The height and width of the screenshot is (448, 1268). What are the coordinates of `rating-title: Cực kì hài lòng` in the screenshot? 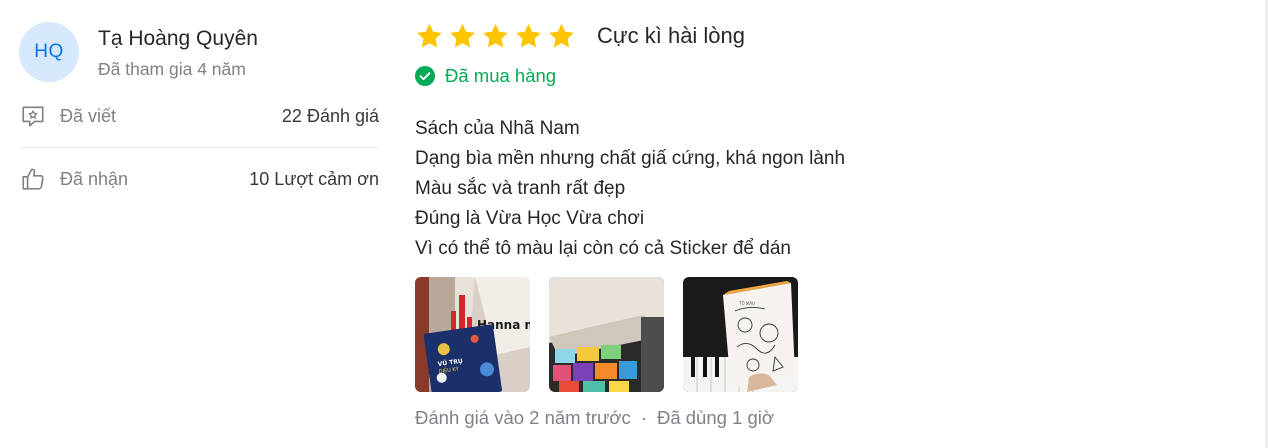 It's located at (671, 35).